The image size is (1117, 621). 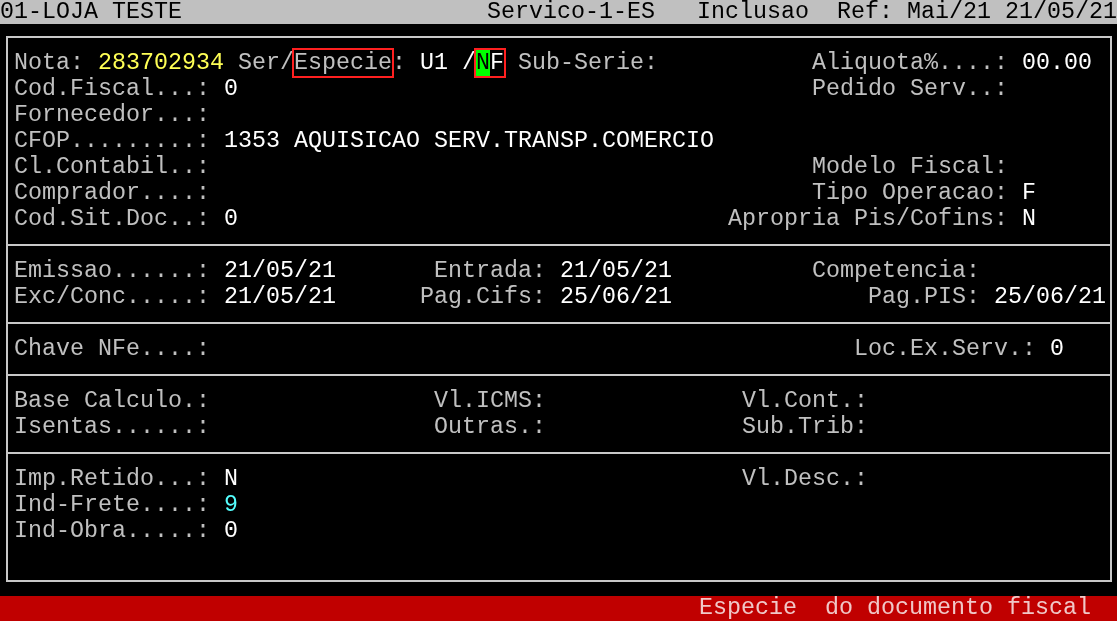 I want to click on field-label: Cod.Sit.Doc..:, so click(x=112, y=219).